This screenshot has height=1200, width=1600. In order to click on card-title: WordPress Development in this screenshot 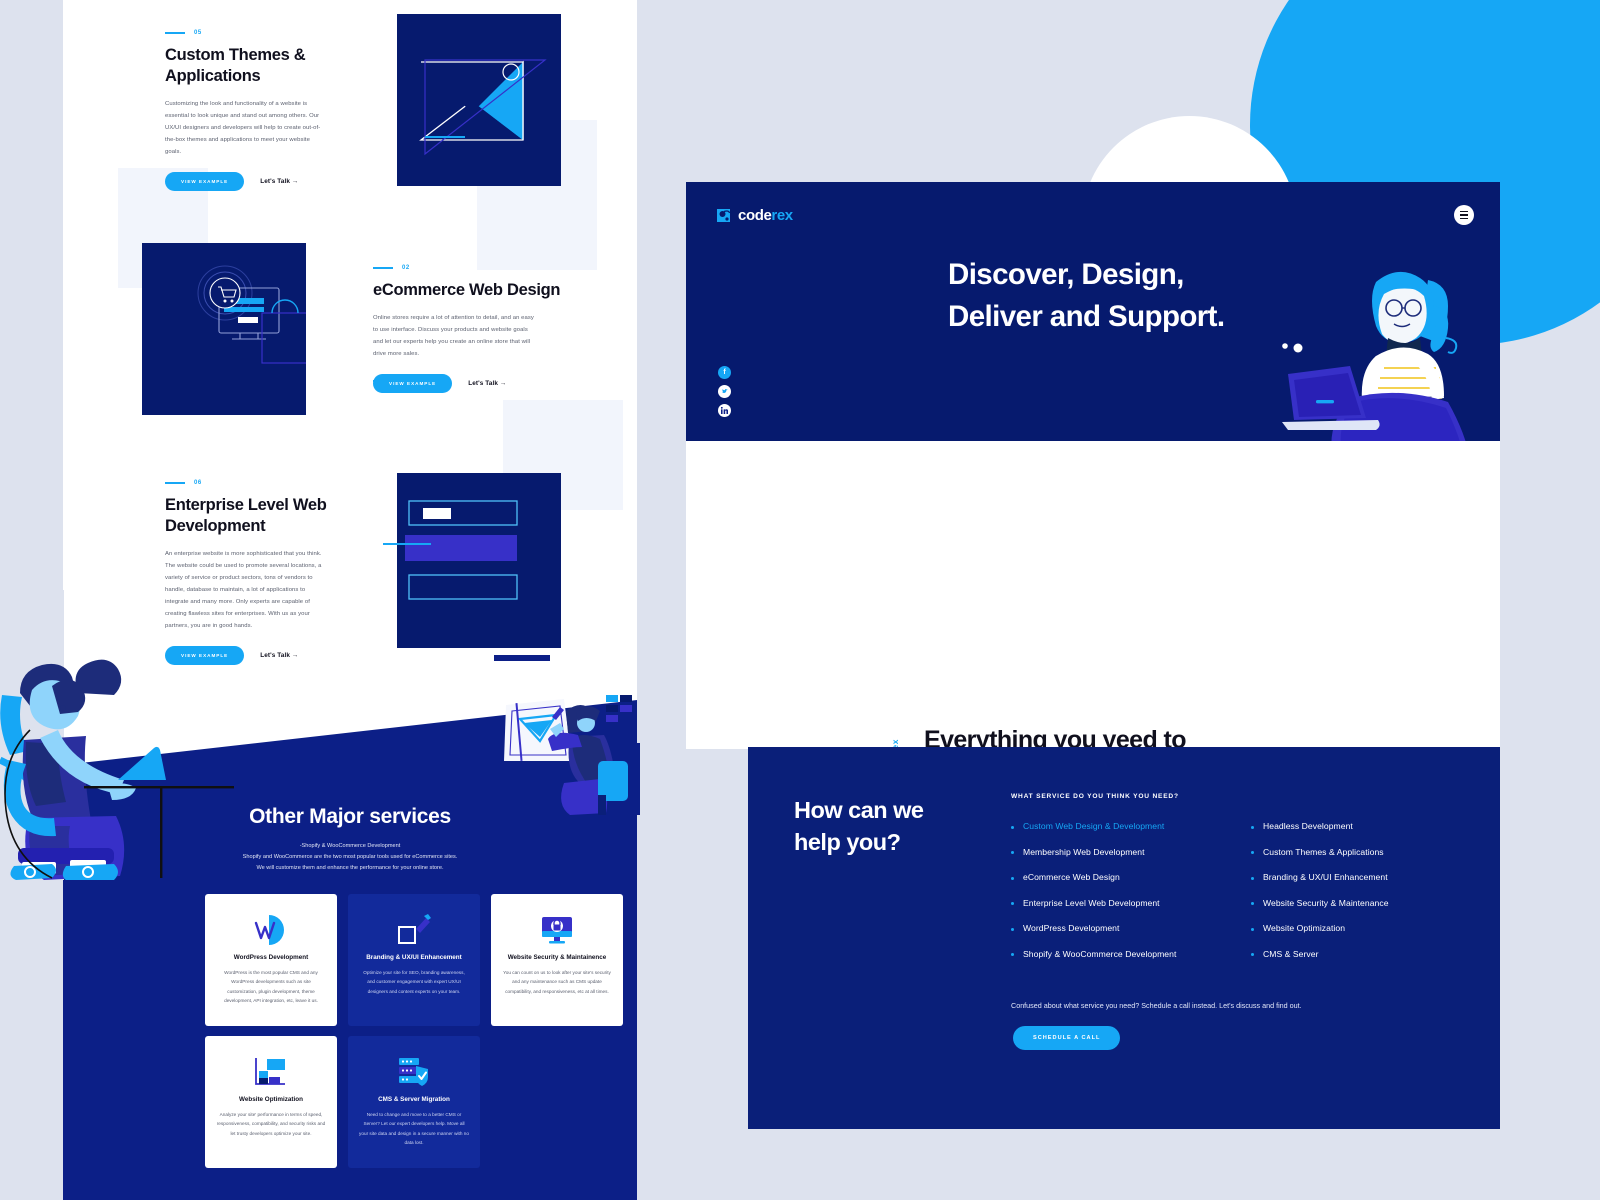, I will do `click(271, 957)`.